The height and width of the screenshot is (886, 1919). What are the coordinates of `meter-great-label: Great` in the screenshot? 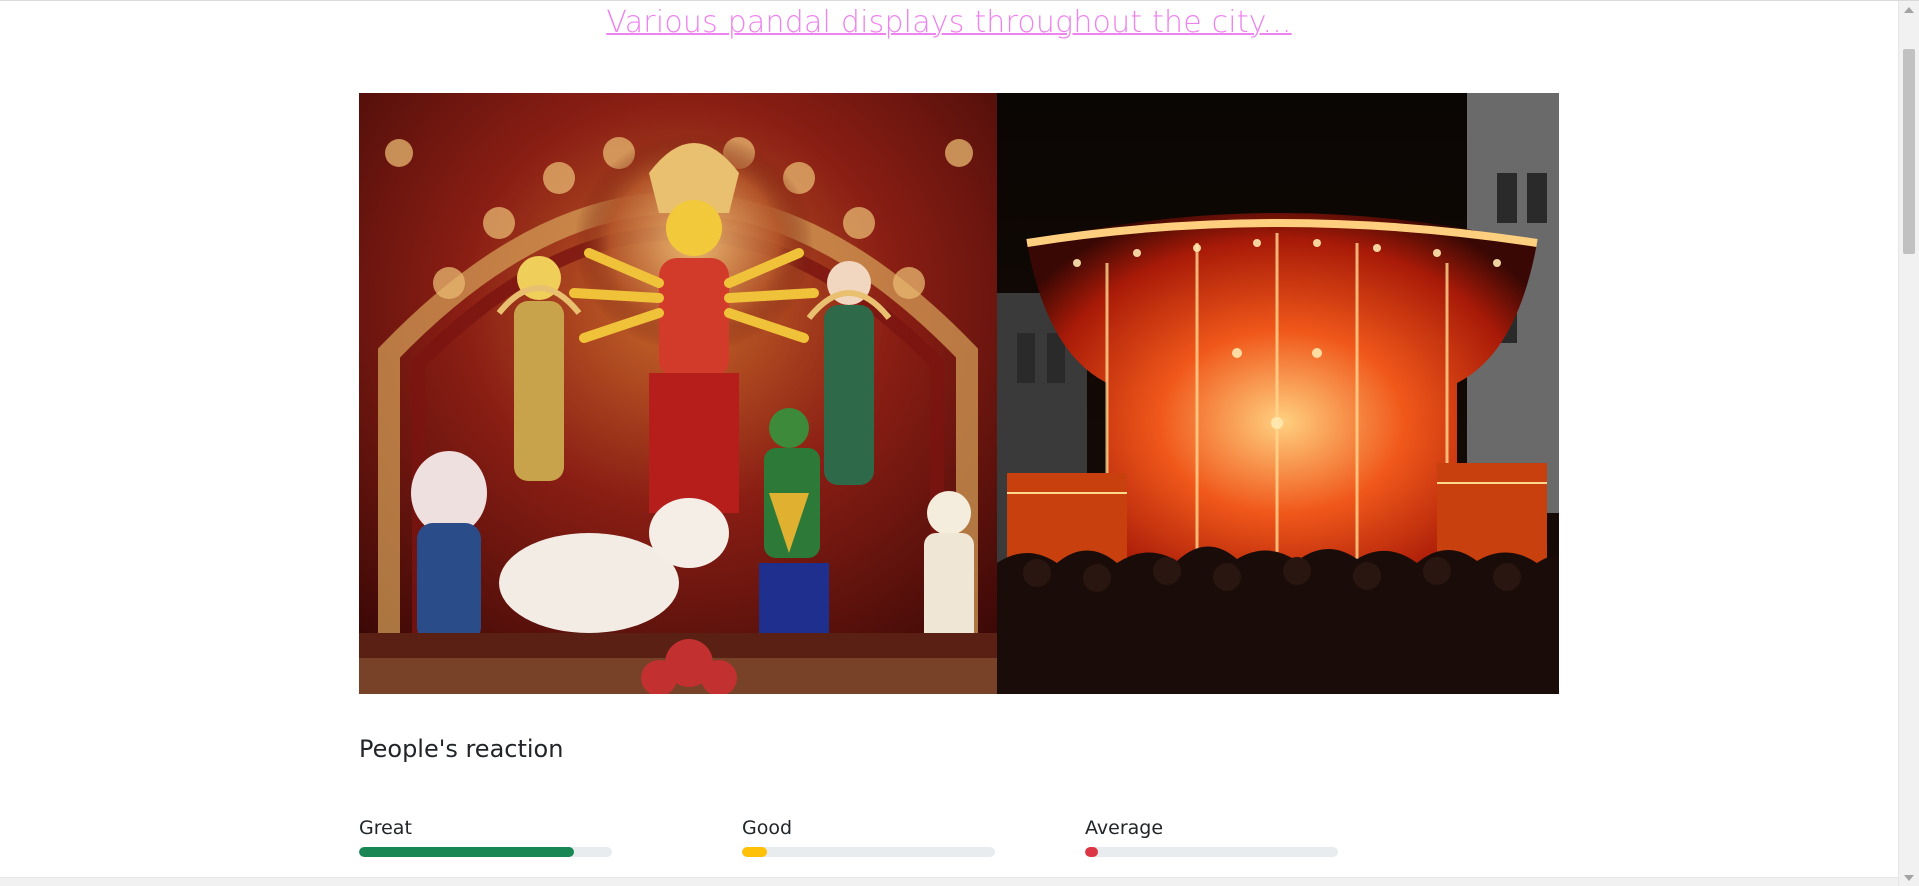 It's located at (385, 828).